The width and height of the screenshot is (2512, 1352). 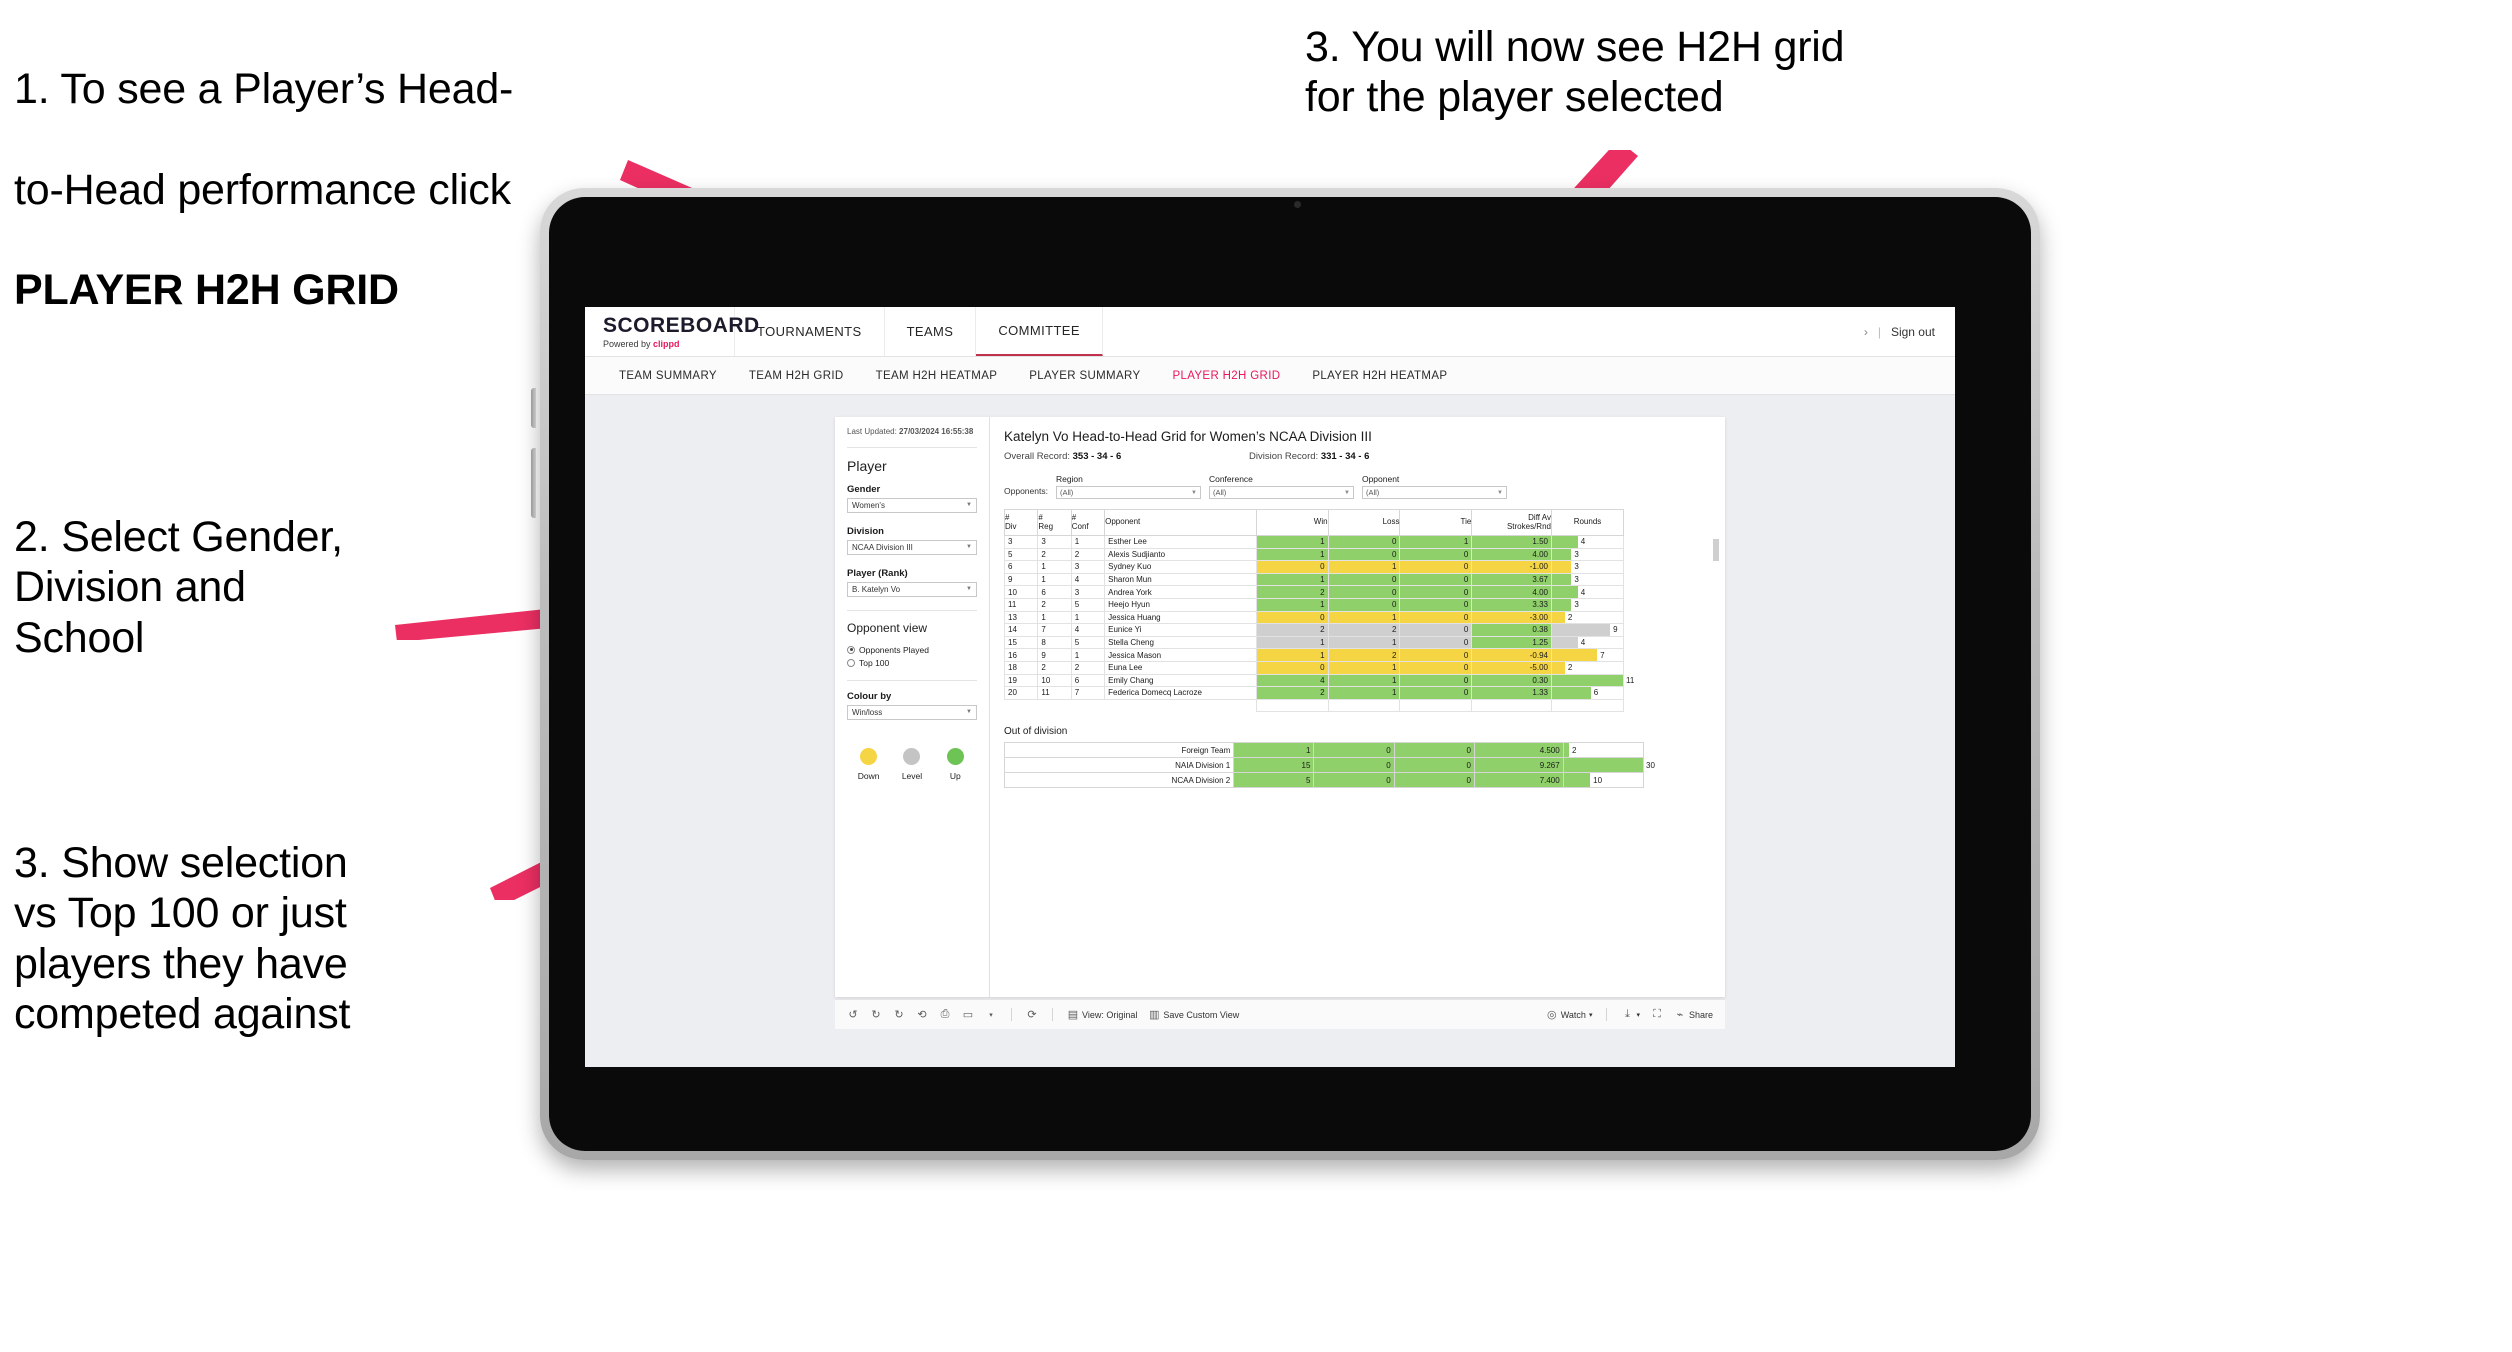 What do you see at coordinates (968, 1015) in the screenshot?
I see `highlight-icon: ▭` at bounding box center [968, 1015].